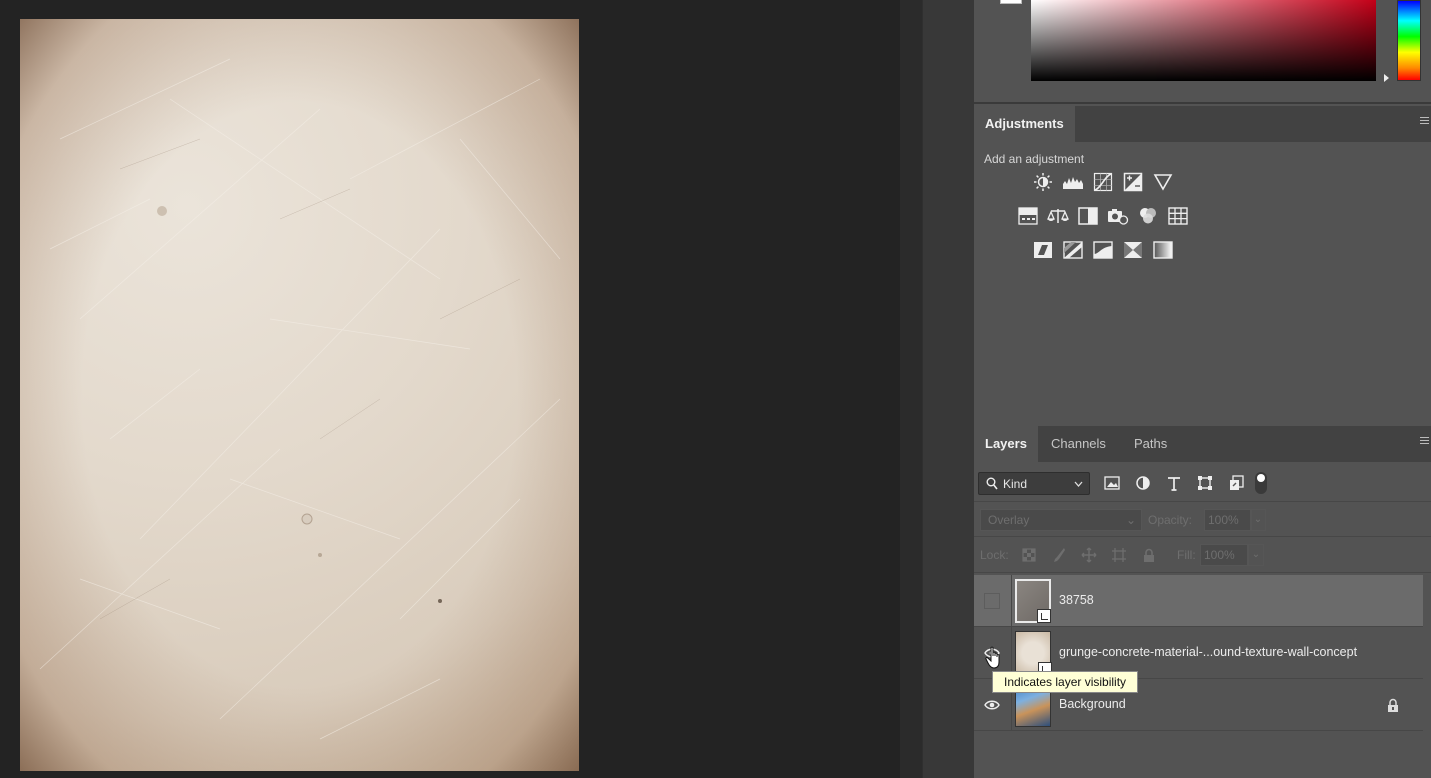 This screenshot has height=778, width=1431. I want to click on layer-filter-bar: Kind, so click(1202, 484).